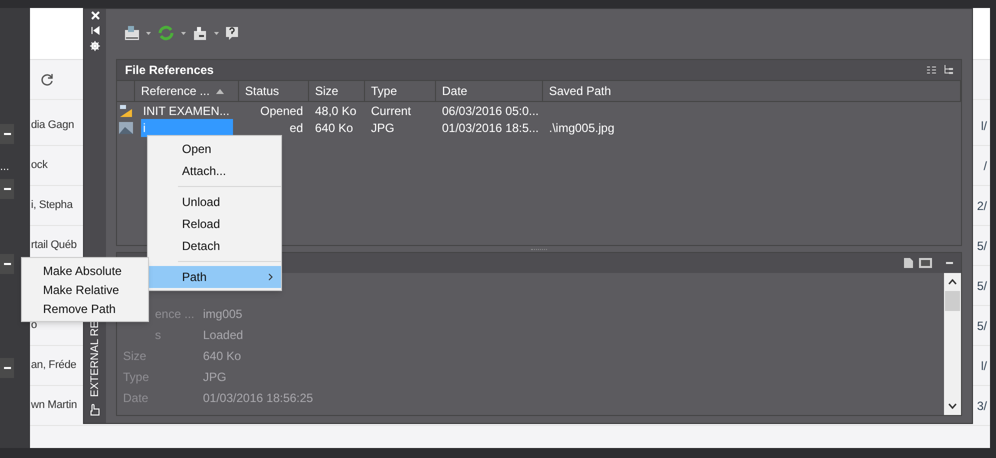 This screenshot has width=996, height=458. I want to click on attach-drawing-icon, so click(132, 33).